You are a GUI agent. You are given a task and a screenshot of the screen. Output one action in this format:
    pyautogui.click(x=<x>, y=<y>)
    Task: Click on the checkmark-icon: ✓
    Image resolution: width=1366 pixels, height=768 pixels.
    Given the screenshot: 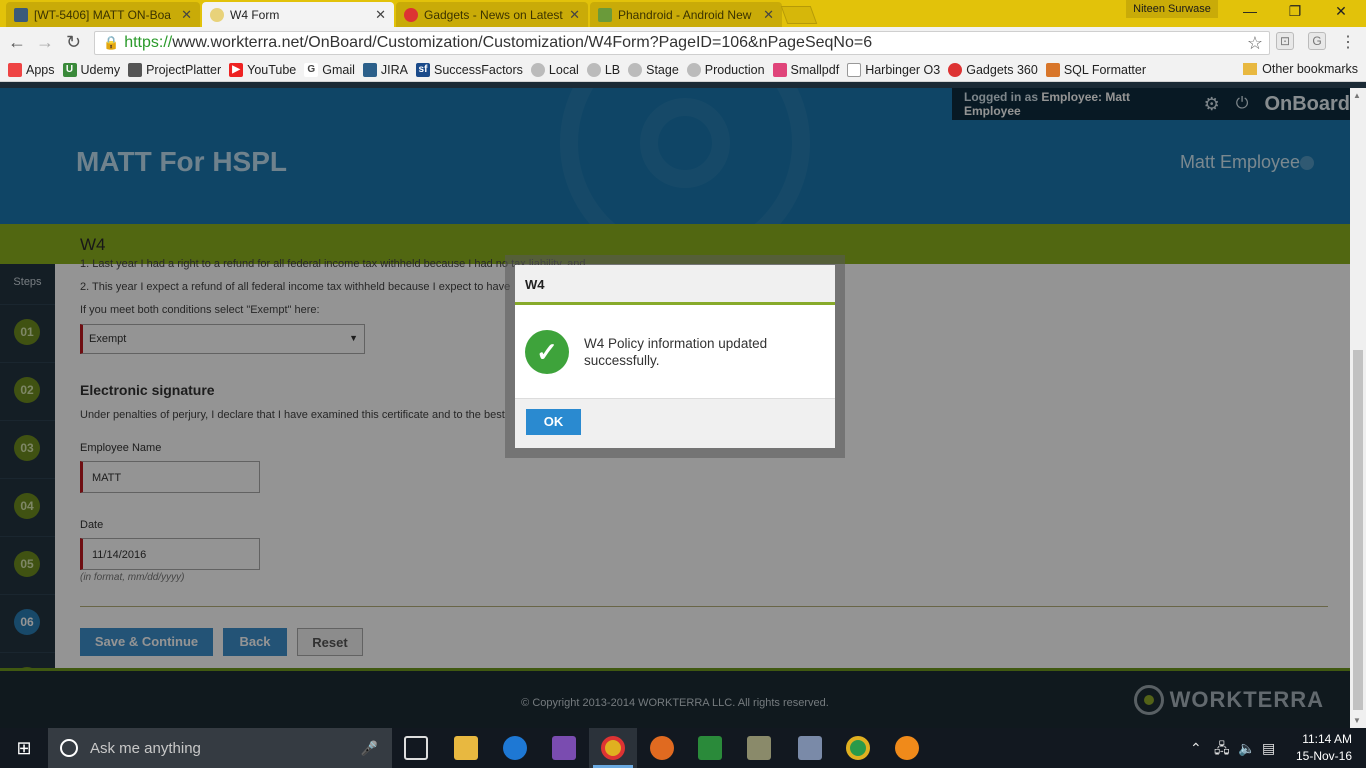 What is the action you would take?
    pyautogui.click(x=547, y=351)
    